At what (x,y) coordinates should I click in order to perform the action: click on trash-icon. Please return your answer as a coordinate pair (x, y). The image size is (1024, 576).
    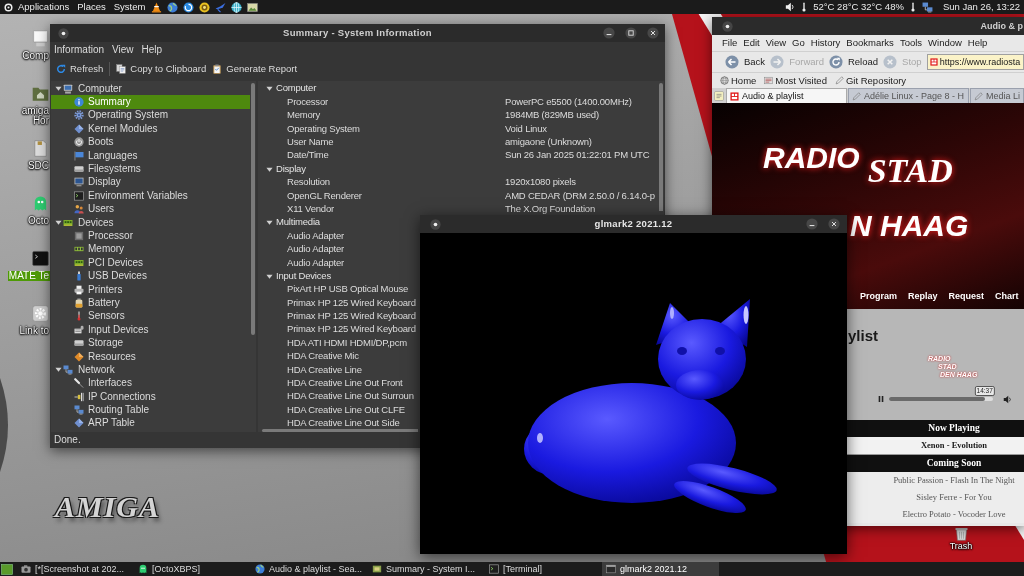
    Looking at the image, I should click on (961, 533).